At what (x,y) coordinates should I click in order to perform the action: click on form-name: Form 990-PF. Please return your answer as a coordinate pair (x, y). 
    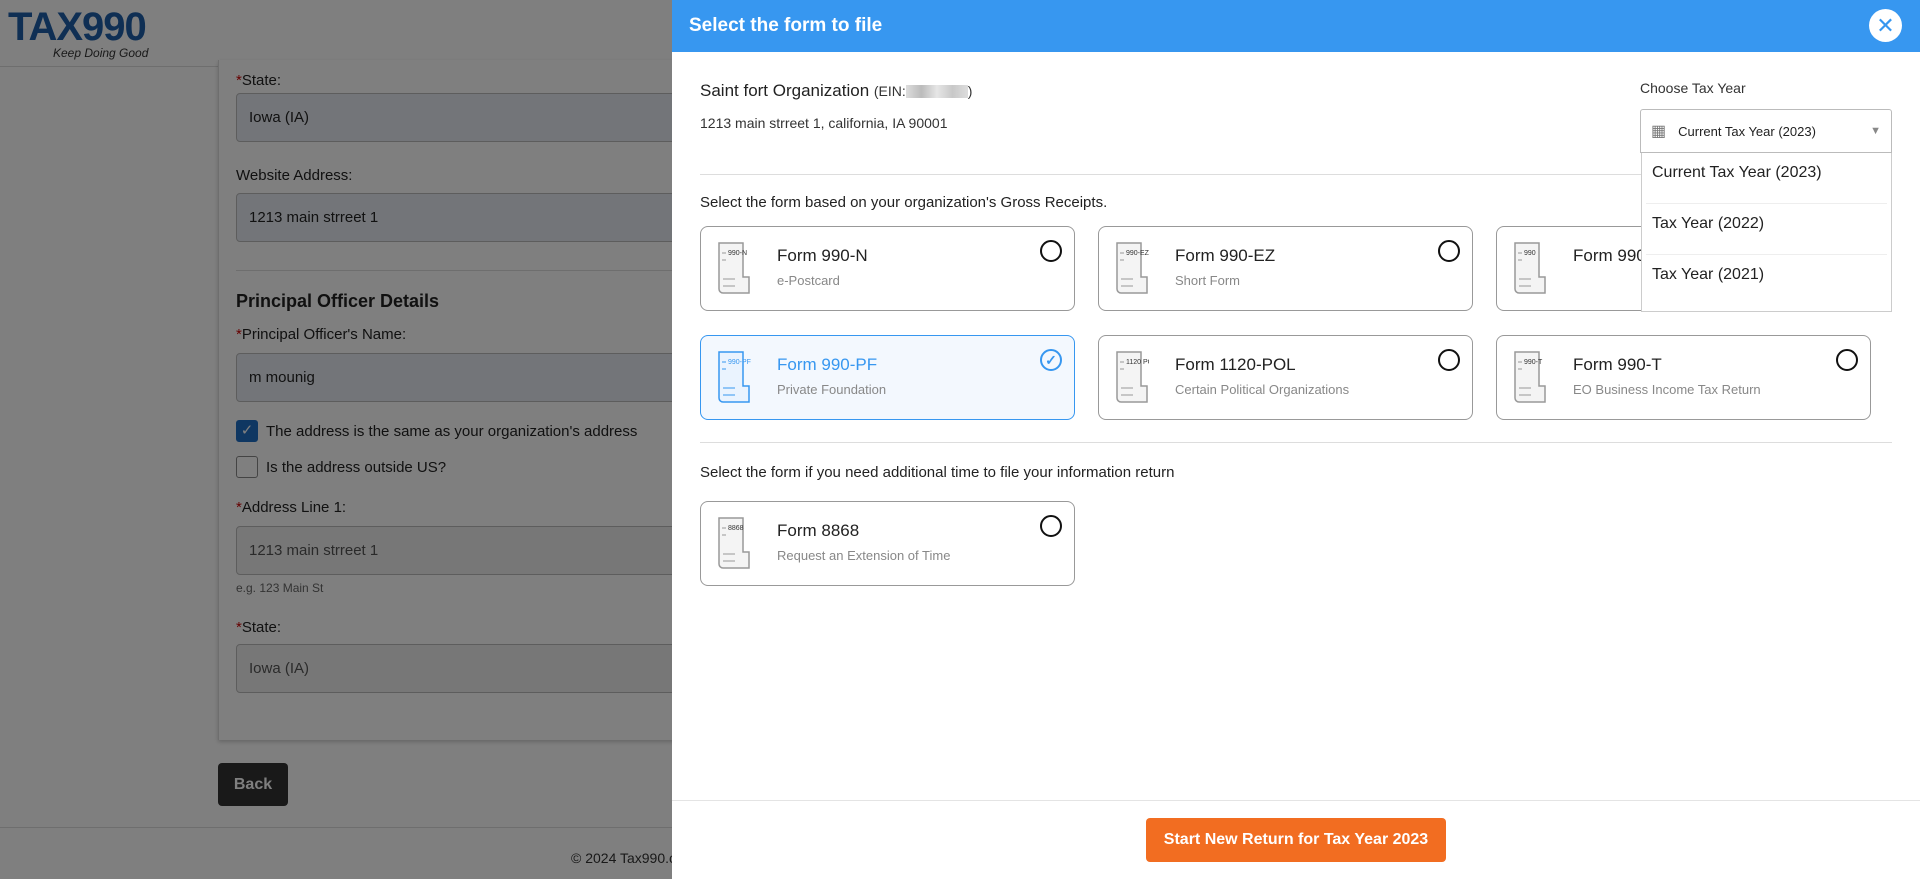
    Looking at the image, I should click on (827, 364).